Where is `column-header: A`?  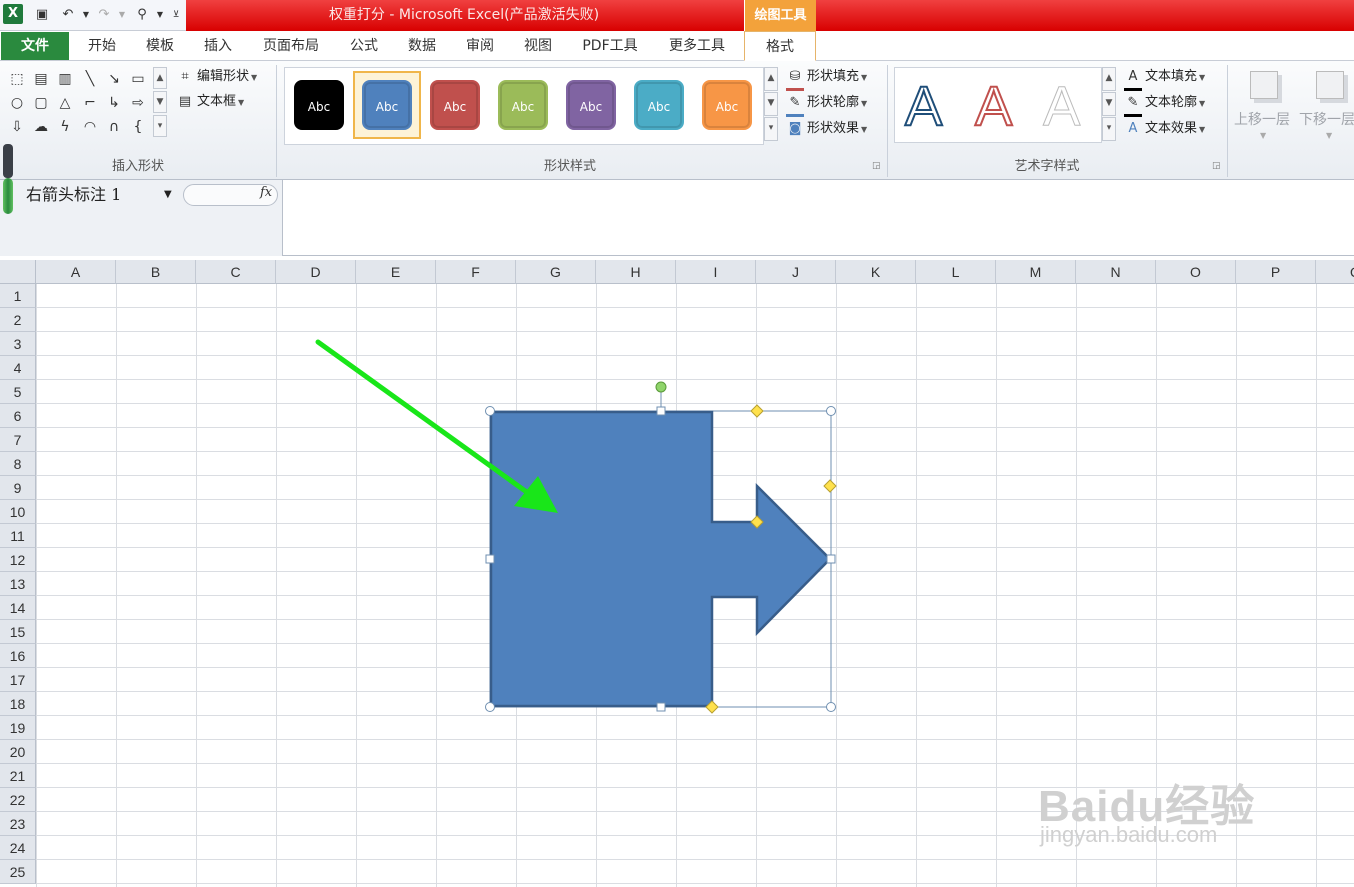 column-header: A is located at coordinates (76, 272).